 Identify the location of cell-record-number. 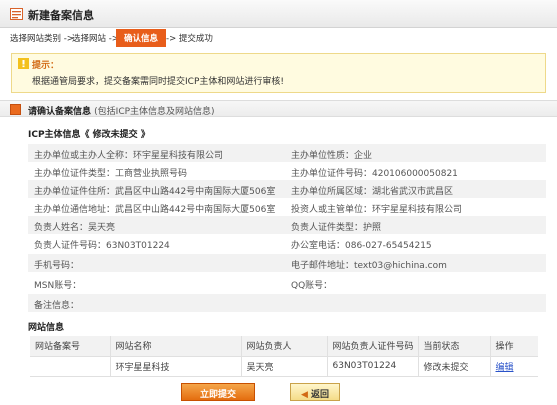
(70, 366).